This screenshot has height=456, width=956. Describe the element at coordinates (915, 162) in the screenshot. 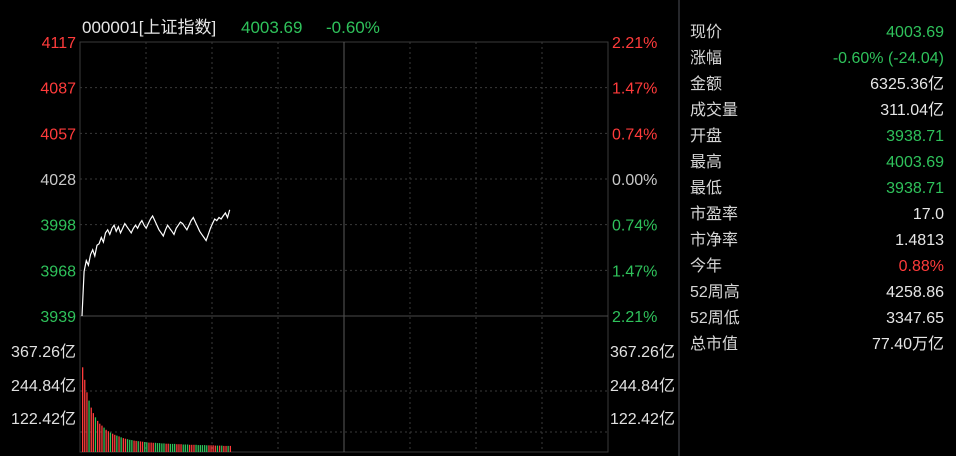

I see `stat-value: 4003.69` at that location.